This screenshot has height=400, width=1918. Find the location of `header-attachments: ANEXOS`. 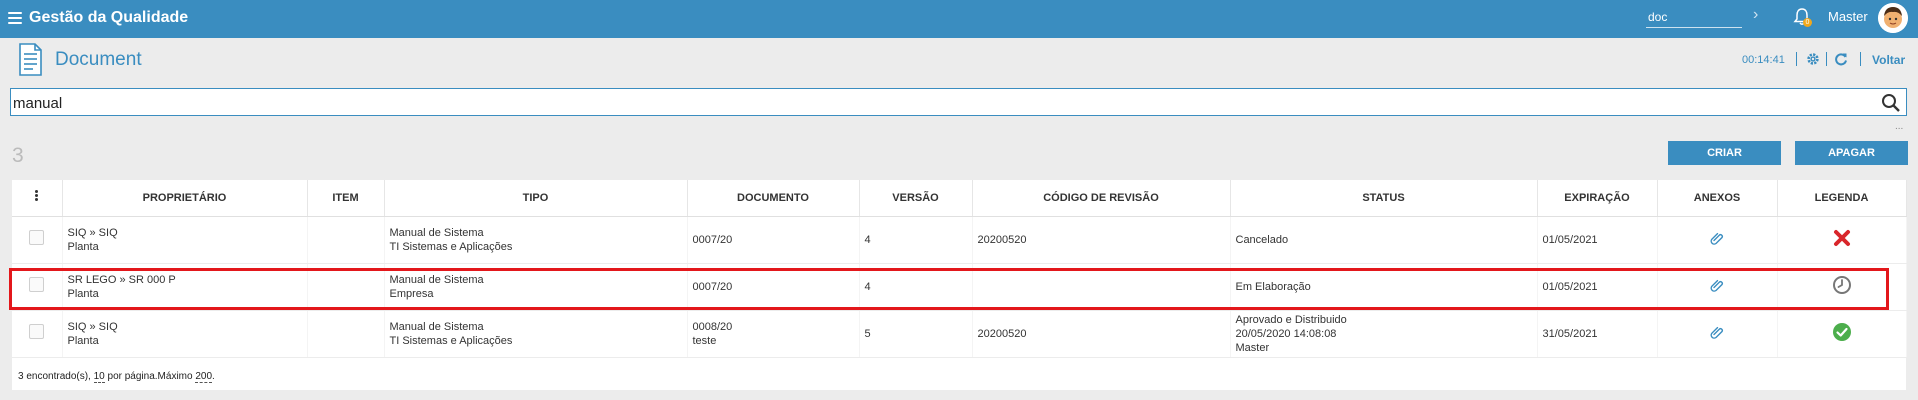

header-attachments: ANEXOS is located at coordinates (1717, 198).